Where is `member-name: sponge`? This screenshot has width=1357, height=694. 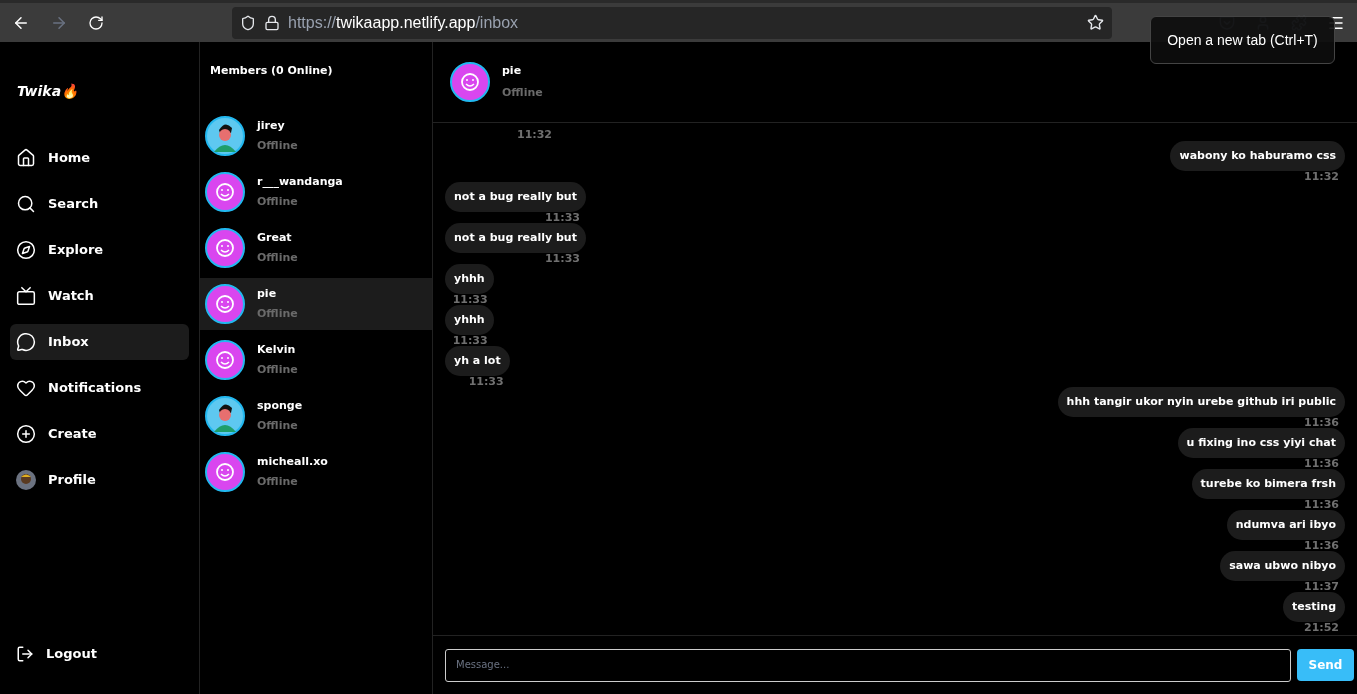
member-name: sponge is located at coordinates (280, 406).